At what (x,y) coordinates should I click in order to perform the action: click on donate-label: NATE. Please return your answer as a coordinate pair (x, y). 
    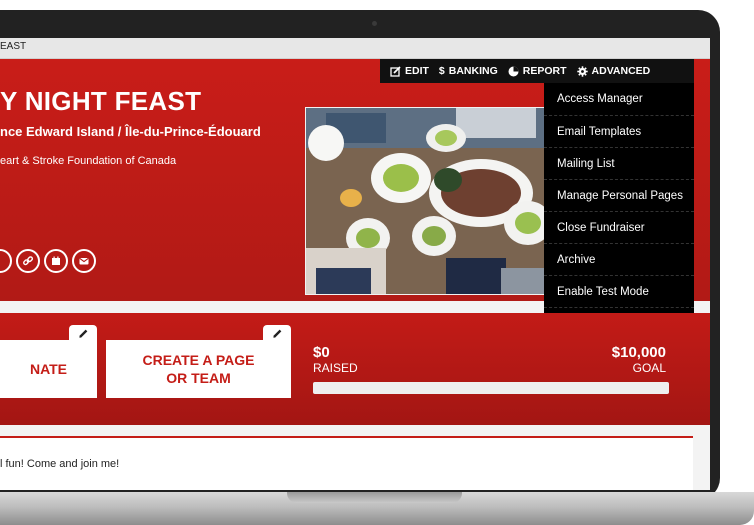
    Looking at the image, I should click on (48, 369).